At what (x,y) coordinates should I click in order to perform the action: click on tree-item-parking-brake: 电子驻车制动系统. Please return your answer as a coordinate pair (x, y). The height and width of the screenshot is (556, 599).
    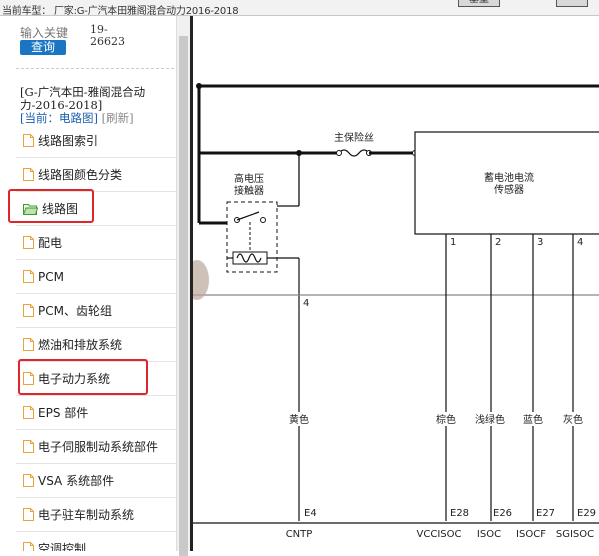
    Looking at the image, I should click on (96, 515).